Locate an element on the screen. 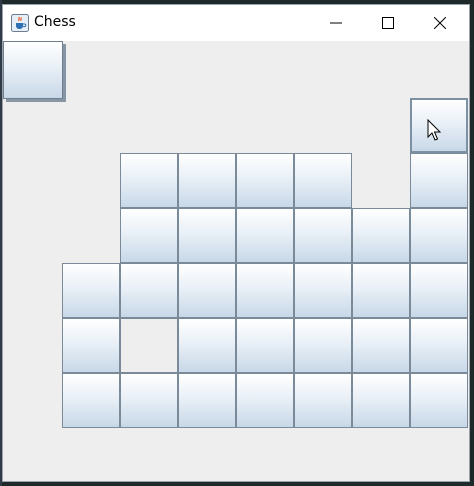 Image resolution: width=474 pixels, height=486 pixels. maximize-icon is located at coordinates (388, 23).